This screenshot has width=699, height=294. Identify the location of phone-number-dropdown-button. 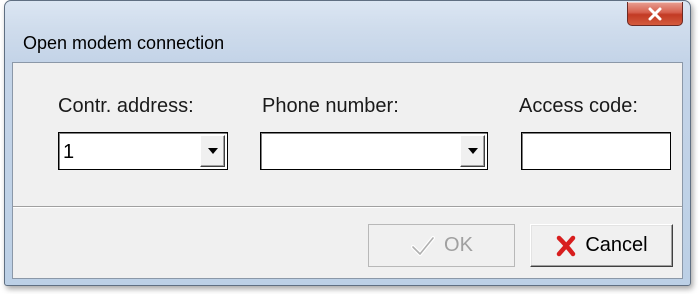
(472, 151).